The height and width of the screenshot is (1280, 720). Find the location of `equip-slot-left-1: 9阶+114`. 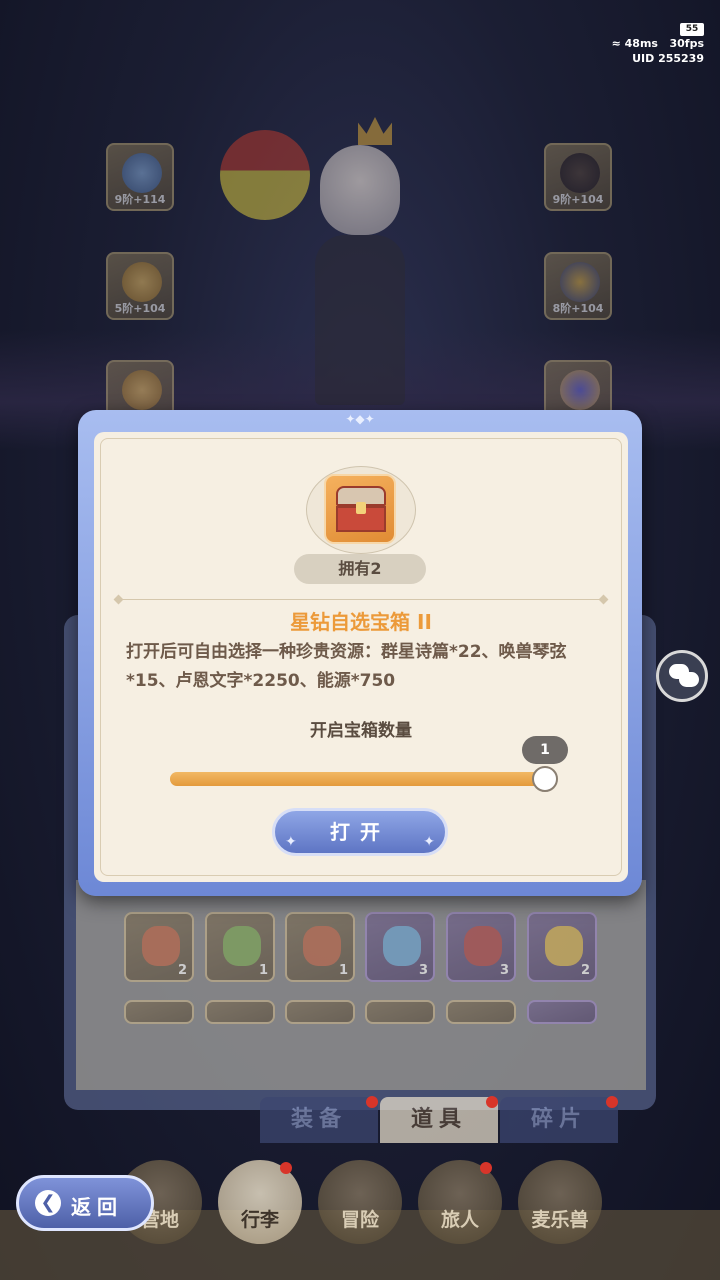

equip-slot-left-1: 9阶+114 is located at coordinates (140, 177).